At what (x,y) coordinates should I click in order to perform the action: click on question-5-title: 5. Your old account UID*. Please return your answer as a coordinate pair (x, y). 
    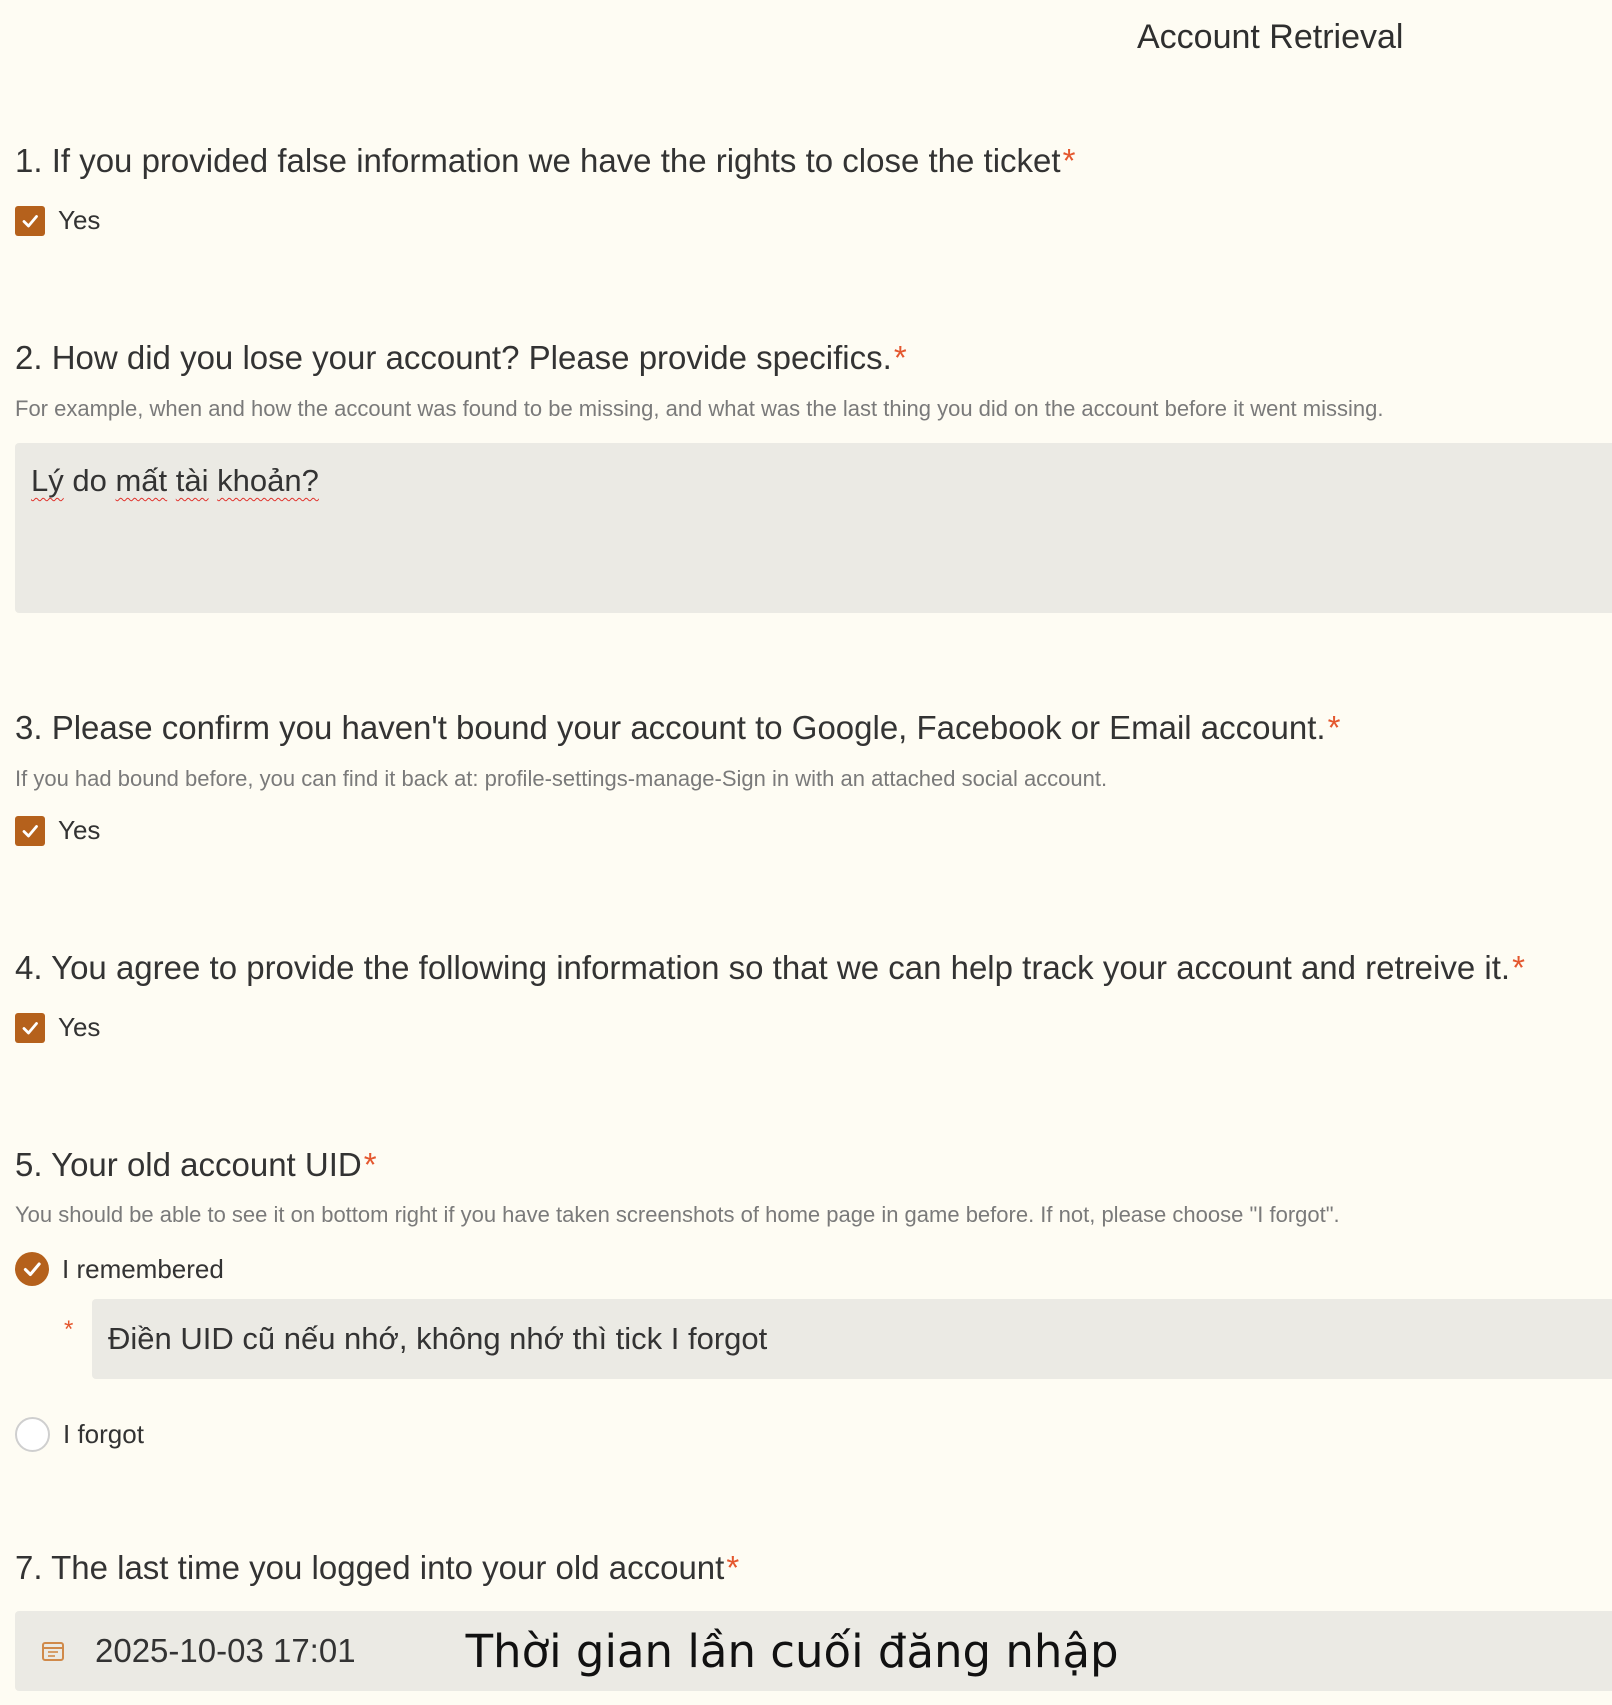
    Looking at the image, I should click on (196, 1165).